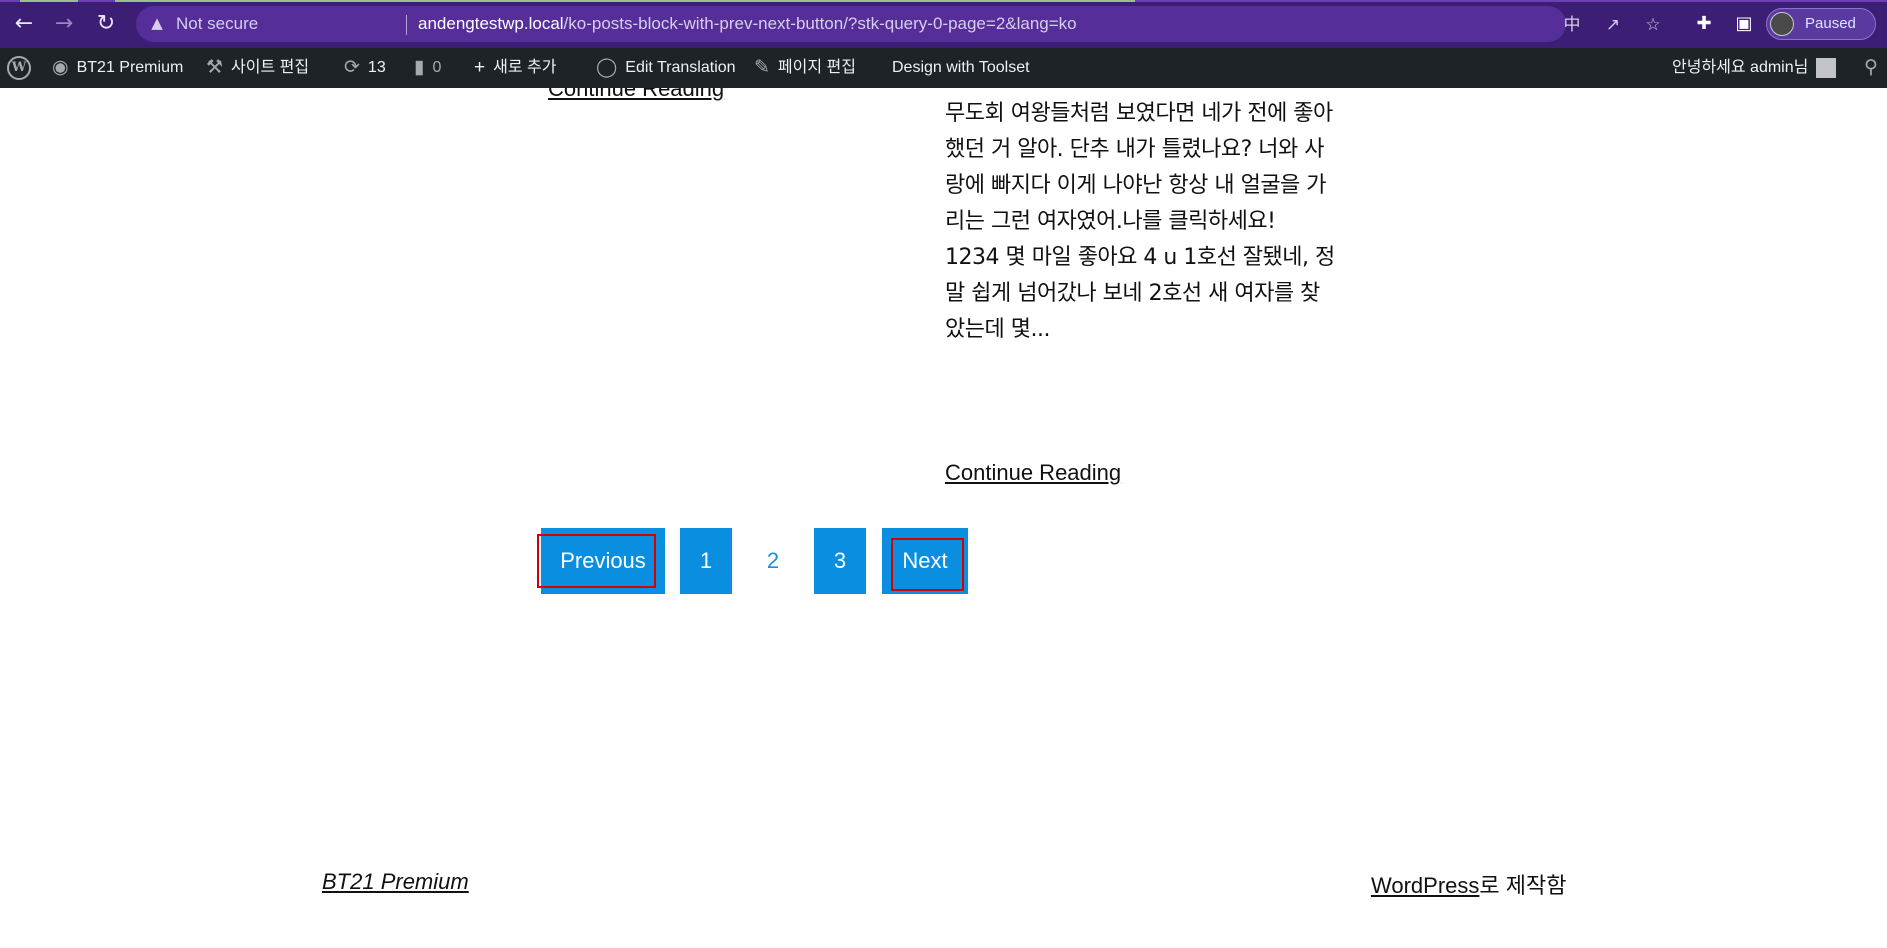 This screenshot has width=1887, height=948. What do you see at coordinates (19, 68) in the screenshot?
I see `wordpress-logo-icon: W` at bounding box center [19, 68].